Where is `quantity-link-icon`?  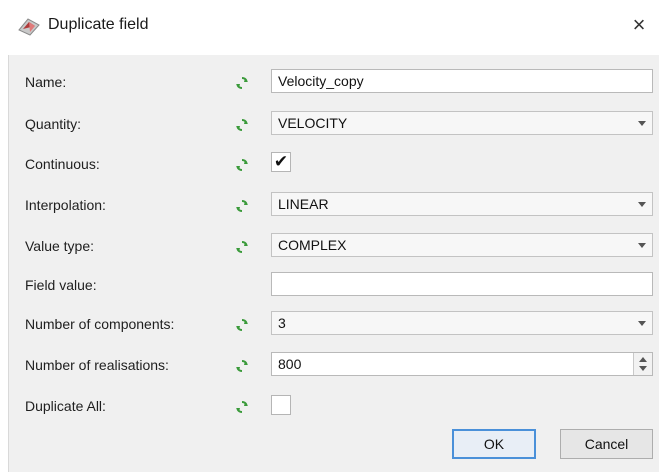 quantity-link-icon is located at coordinates (242, 125).